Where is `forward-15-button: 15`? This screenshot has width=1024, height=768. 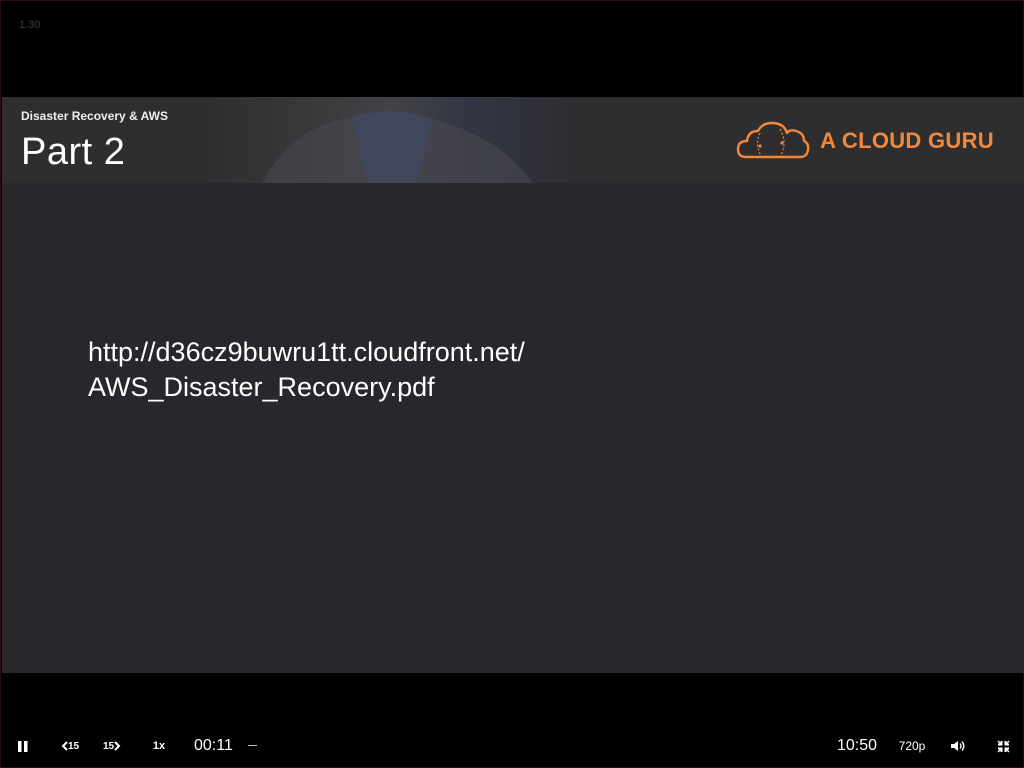
forward-15-button: 15 is located at coordinates (112, 746).